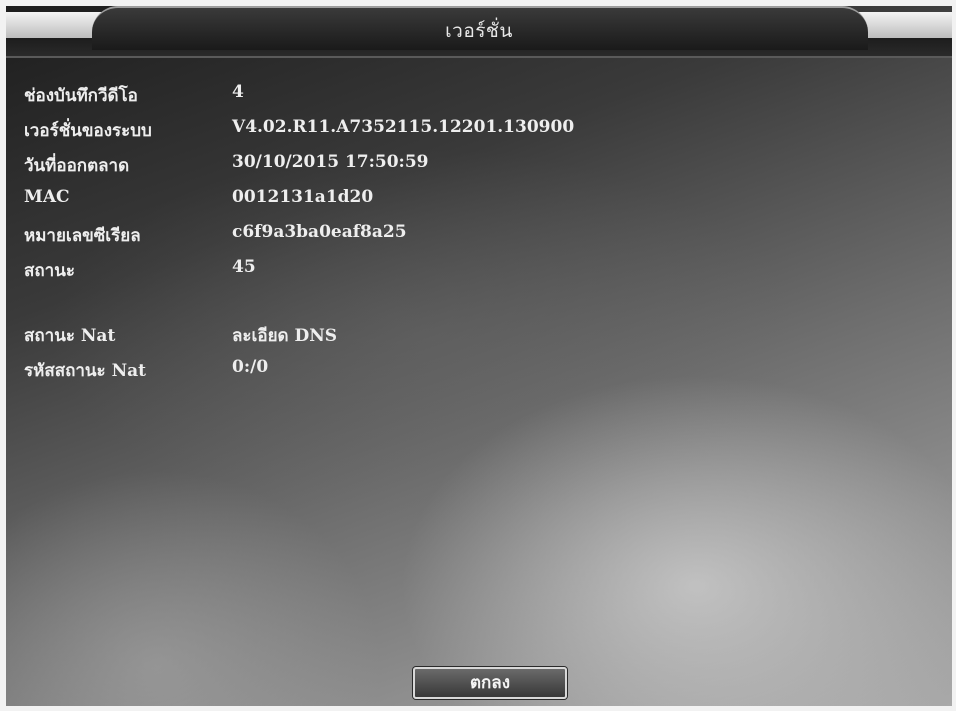 This screenshot has width=956, height=711. What do you see at coordinates (330, 162) in the screenshot?
I see `release-date-value: 30/10/2015 17:50:59` at bounding box center [330, 162].